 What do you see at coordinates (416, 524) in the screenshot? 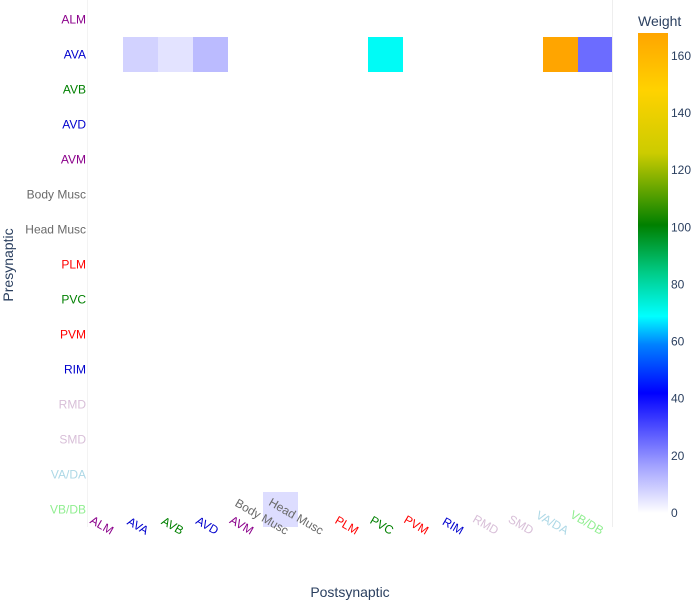
I see `column-label-pvm: PVM` at bounding box center [416, 524].